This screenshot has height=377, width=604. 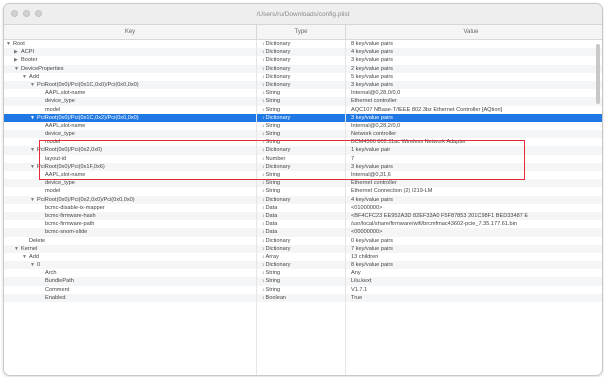 What do you see at coordinates (471, 175) in the screenshot?
I see `row-value-cell: Internal@0,31,6` at bounding box center [471, 175].